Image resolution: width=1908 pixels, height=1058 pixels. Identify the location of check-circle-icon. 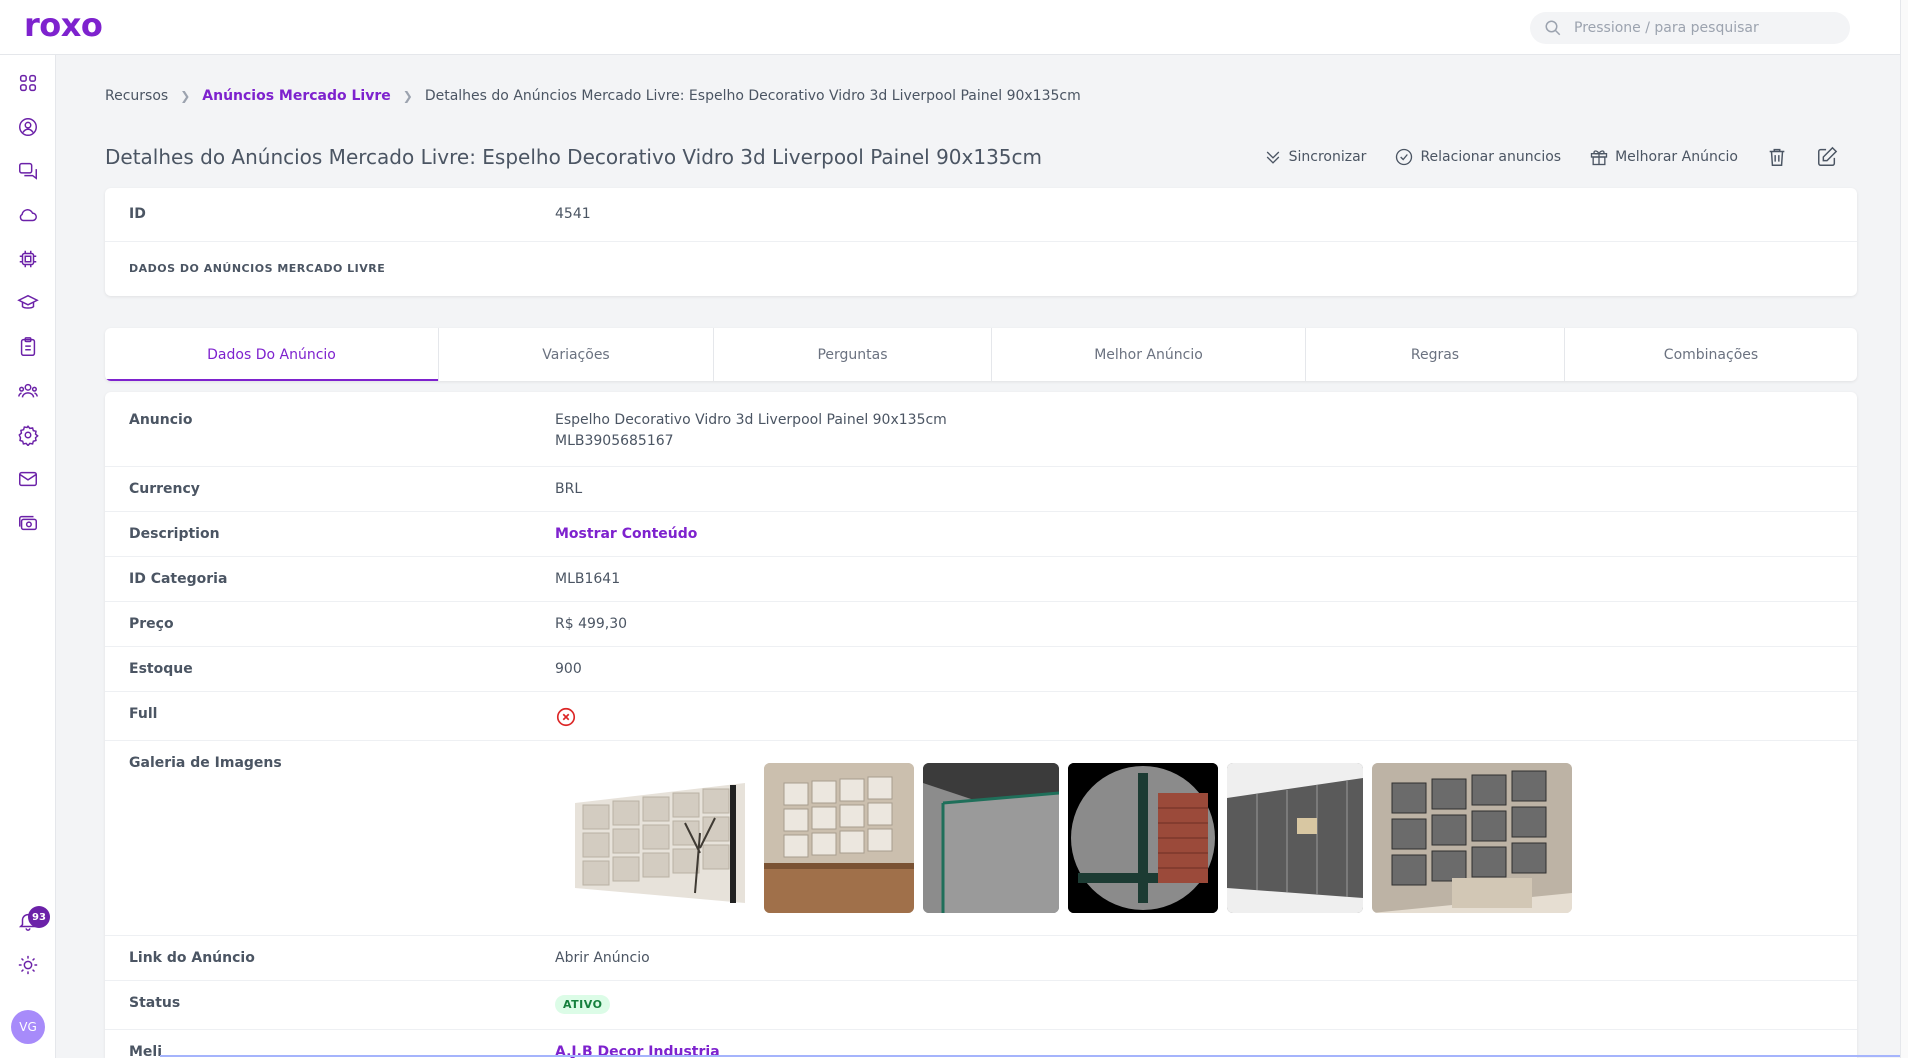
(1404, 157).